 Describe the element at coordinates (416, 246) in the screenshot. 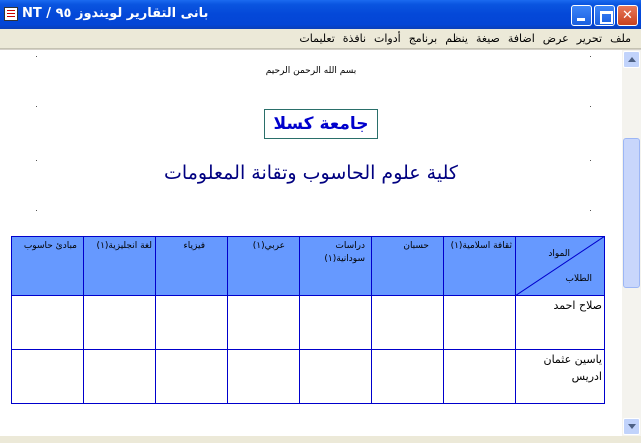

I see `subject-label: حسبان` at that location.